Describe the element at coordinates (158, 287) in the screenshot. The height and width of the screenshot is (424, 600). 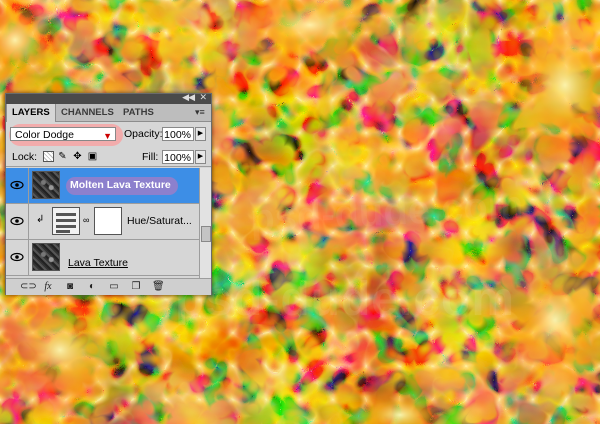
I see `delete-layer-icon: 🗑` at that location.